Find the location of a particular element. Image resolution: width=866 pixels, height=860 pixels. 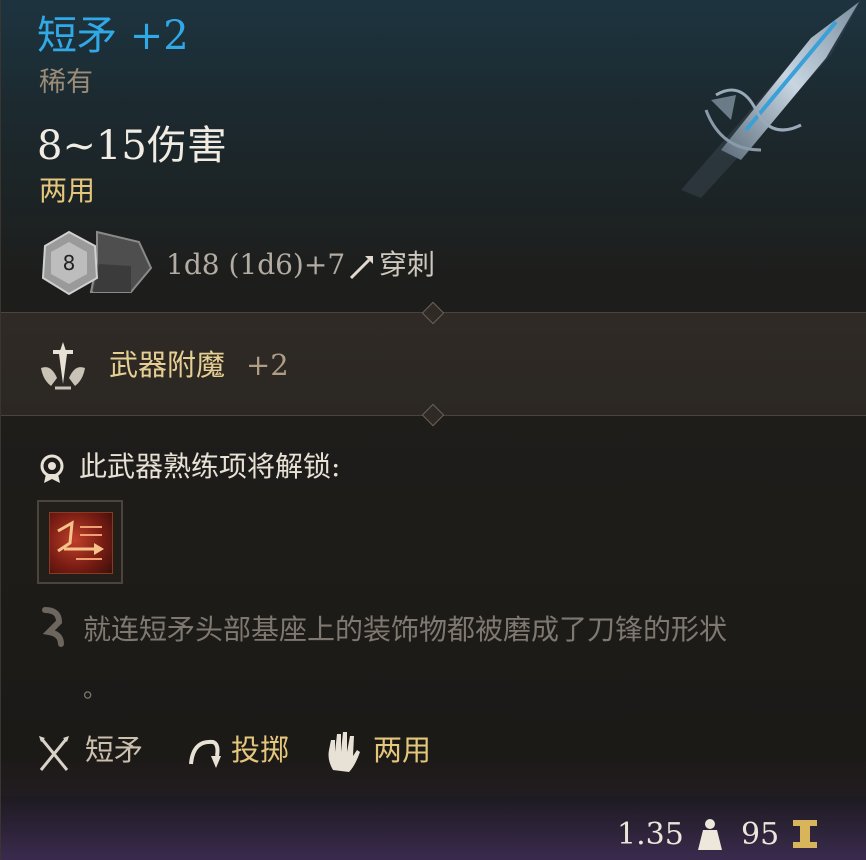

item-name: 短矛 +2 is located at coordinates (113, 36).